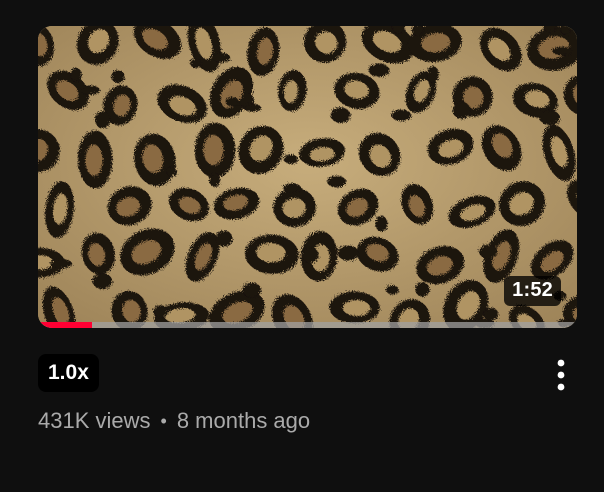  What do you see at coordinates (174, 421) in the screenshot?
I see `video-metadata: 431K views • 8 months ago` at bounding box center [174, 421].